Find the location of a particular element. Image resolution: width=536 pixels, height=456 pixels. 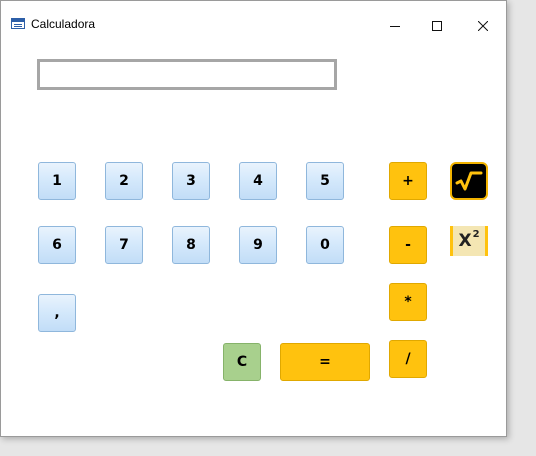

square-root-button is located at coordinates (469, 181).